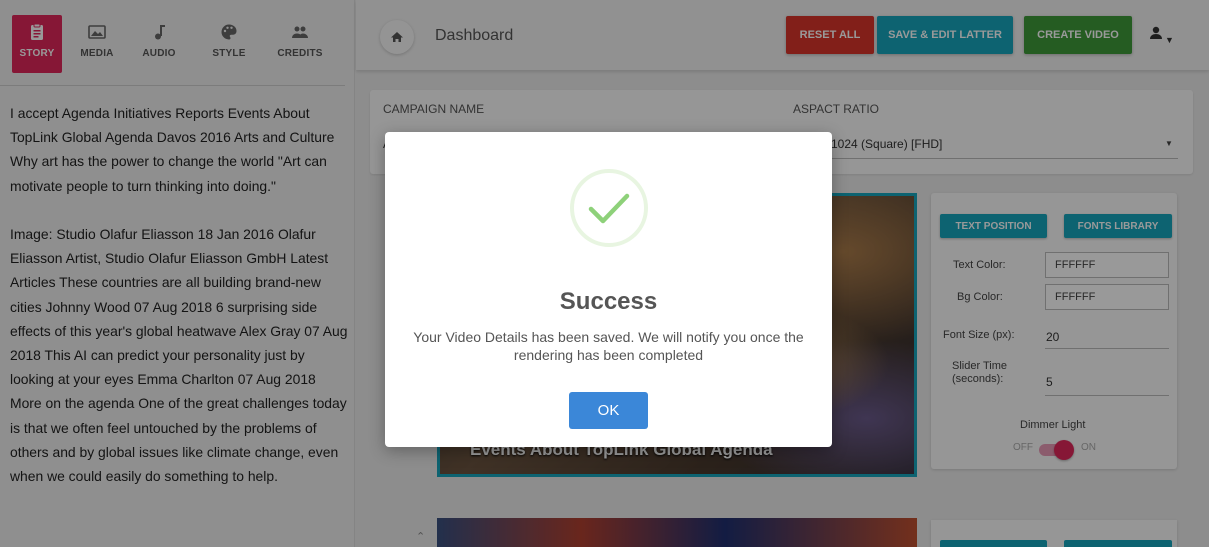  What do you see at coordinates (608, 410) in the screenshot?
I see `ok-button: OK` at bounding box center [608, 410].